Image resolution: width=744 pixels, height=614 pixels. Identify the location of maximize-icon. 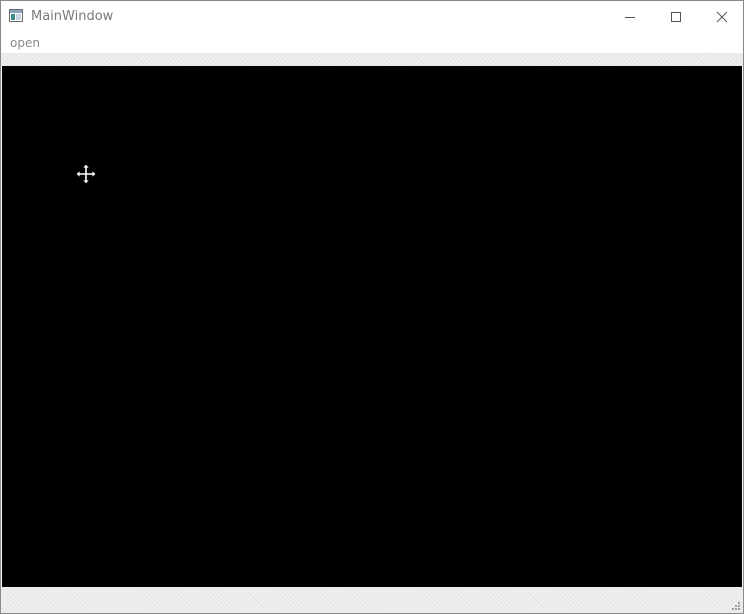
(676, 17).